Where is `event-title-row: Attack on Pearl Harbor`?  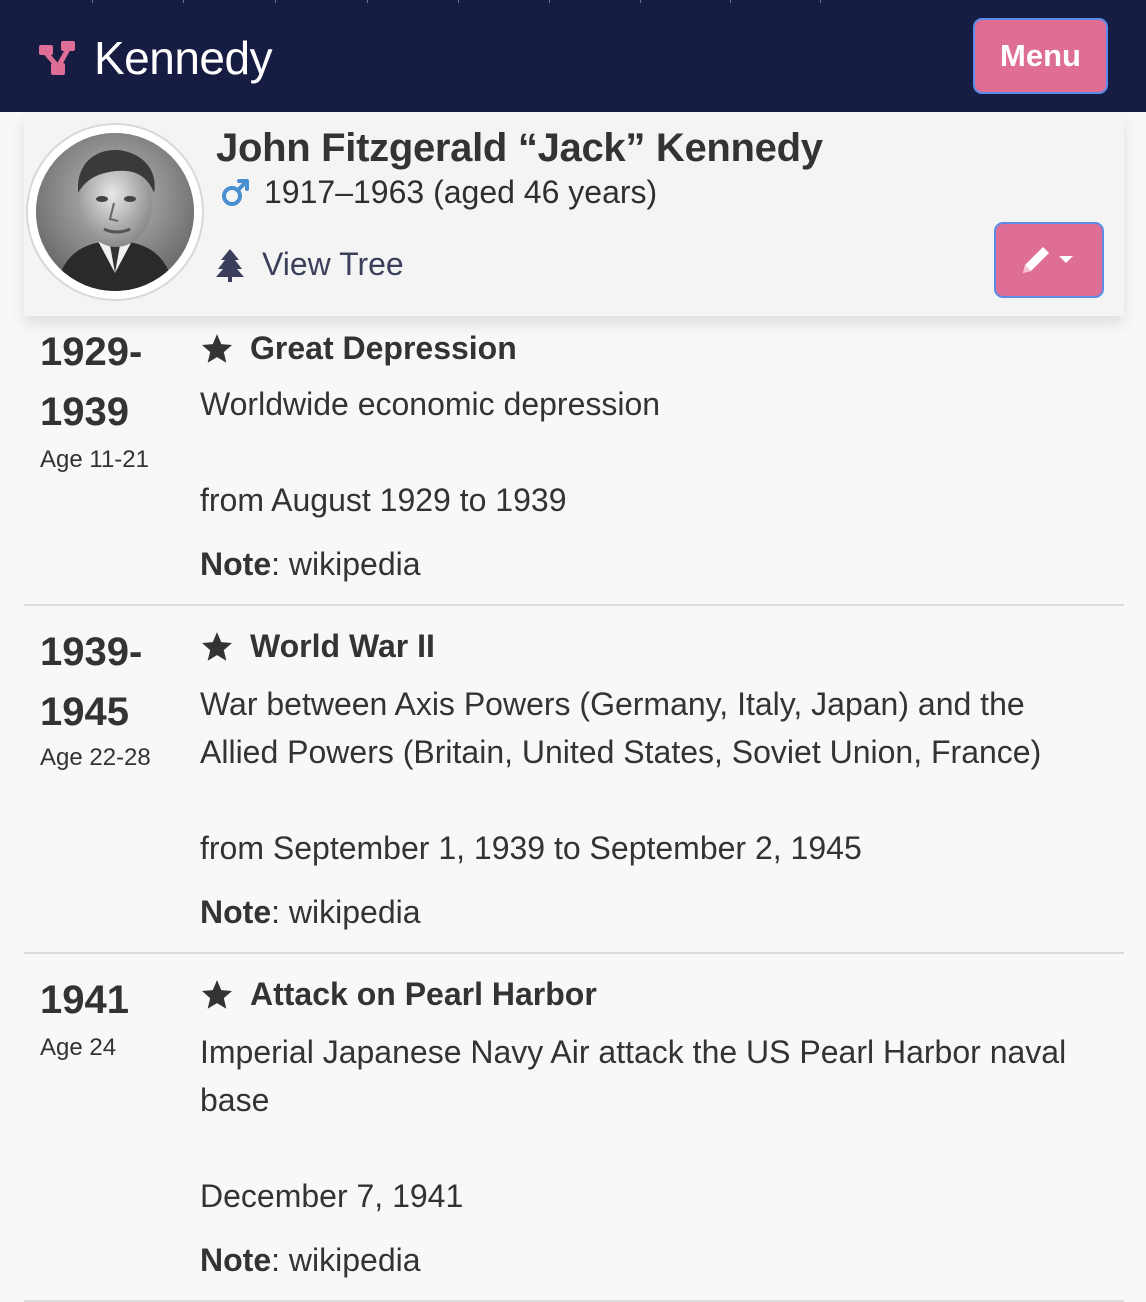 event-title-row: Attack on Pearl Harbor is located at coordinates (398, 994).